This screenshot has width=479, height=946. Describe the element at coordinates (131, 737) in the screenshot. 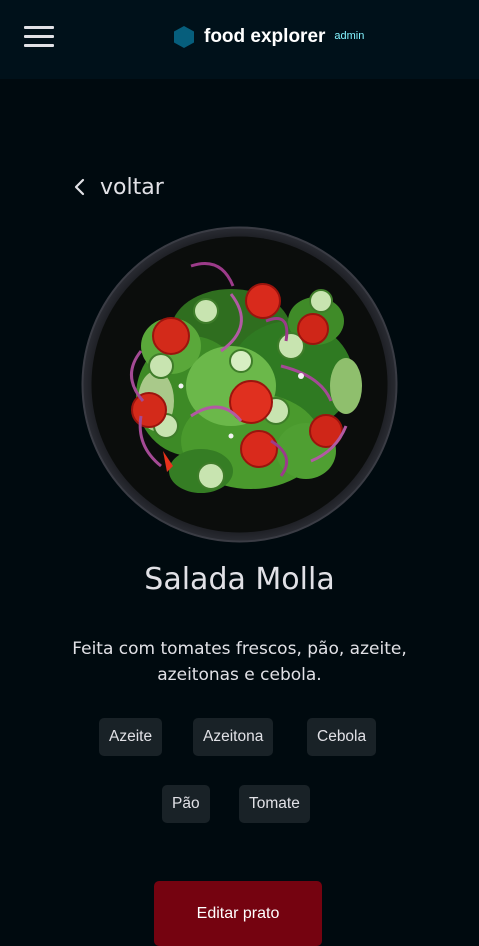

I see `ingredient-tag: Azeite` at that location.